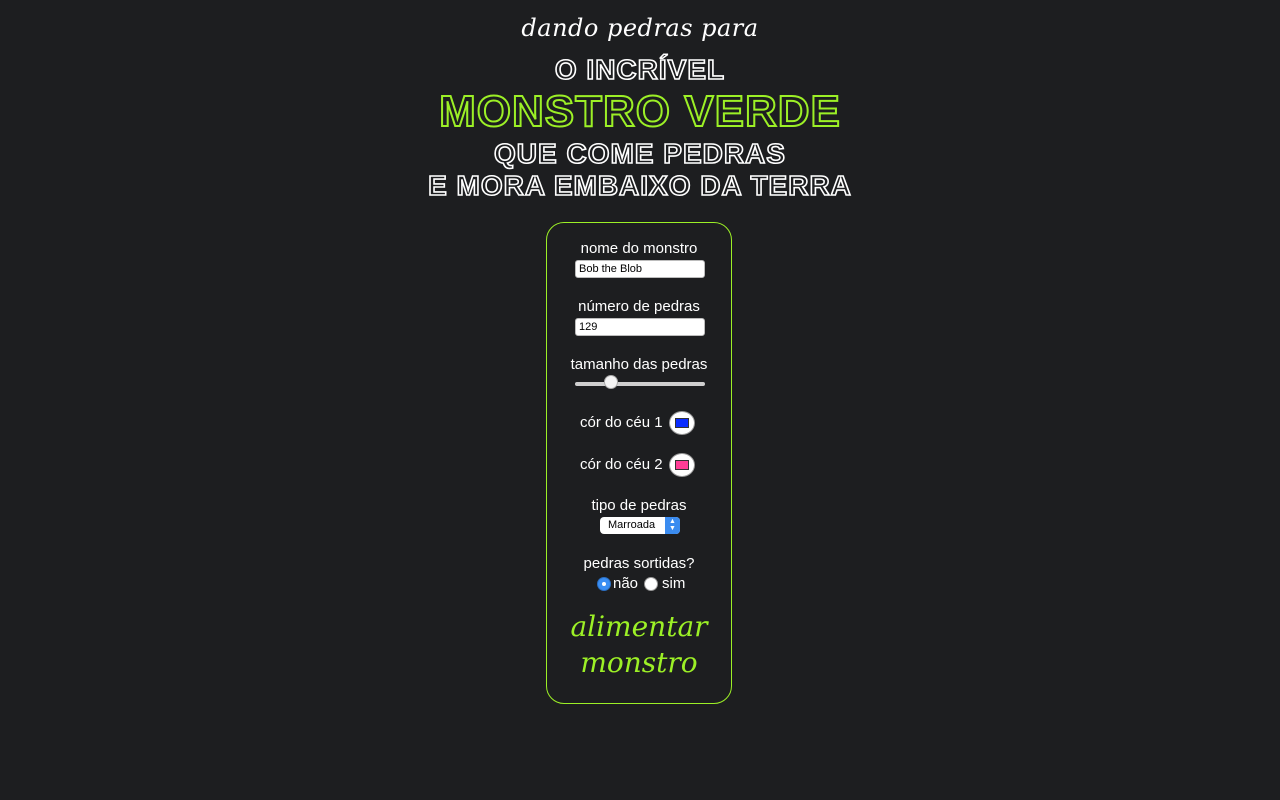 The width and height of the screenshot is (1280, 800). Describe the element at coordinates (674, 583) in the screenshot. I see `assorted-option-sim-label: sim` at that location.